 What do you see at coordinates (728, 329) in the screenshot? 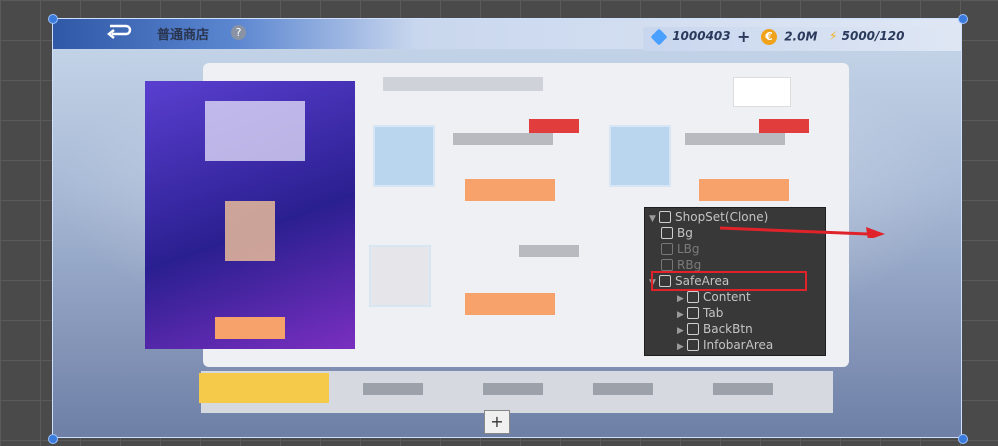
I see `node-label: BackBtn` at bounding box center [728, 329].